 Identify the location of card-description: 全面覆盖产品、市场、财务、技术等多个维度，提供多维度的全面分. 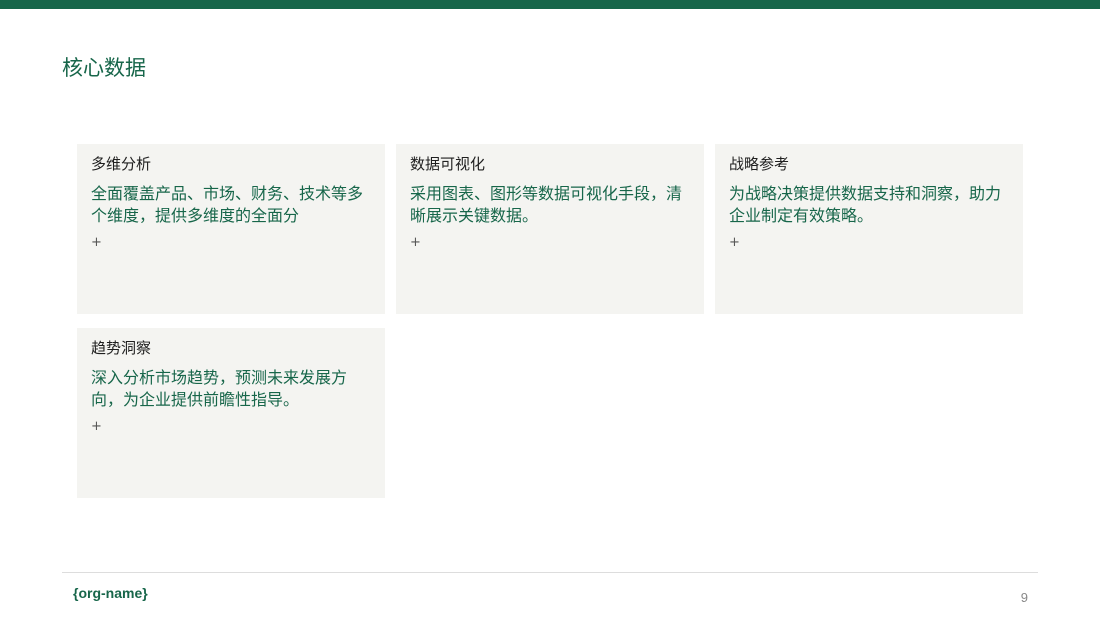
(227, 204).